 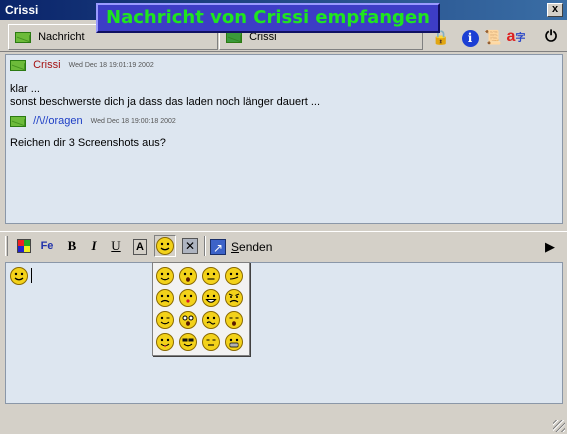 I want to click on sender-name: Crissi, so click(x=47, y=65).